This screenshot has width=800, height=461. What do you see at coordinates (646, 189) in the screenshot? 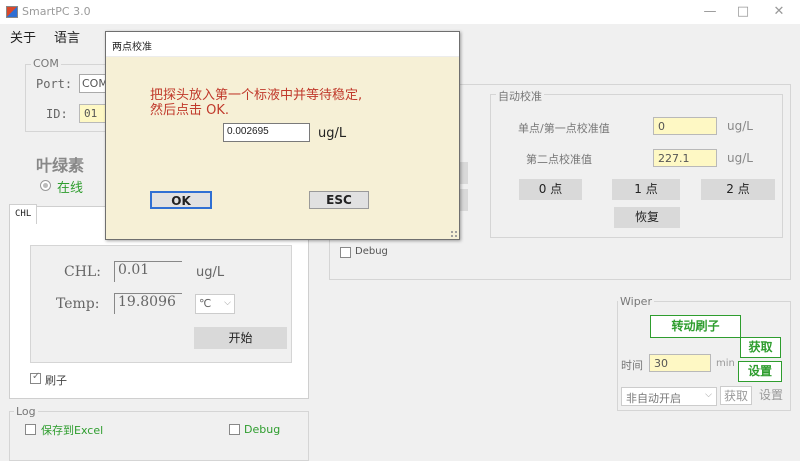
I see `one-point-button: 1 点` at bounding box center [646, 189].